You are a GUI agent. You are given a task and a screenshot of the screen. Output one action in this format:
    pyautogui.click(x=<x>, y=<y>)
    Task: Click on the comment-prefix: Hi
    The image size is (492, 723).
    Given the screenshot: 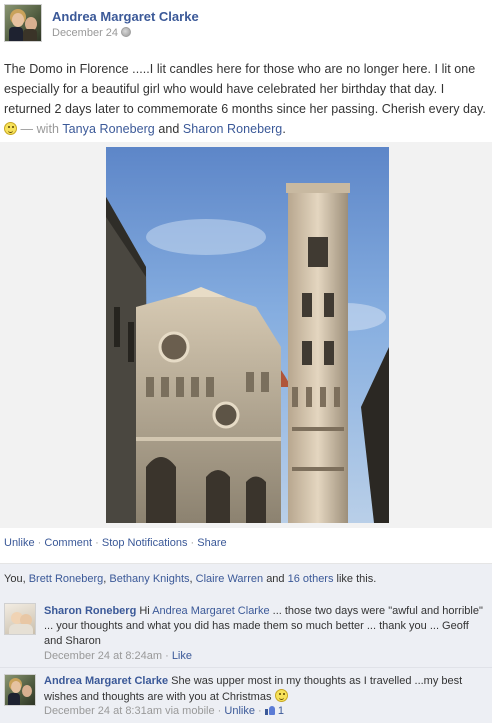 What is the action you would take?
    pyautogui.click(x=144, y=611)
    